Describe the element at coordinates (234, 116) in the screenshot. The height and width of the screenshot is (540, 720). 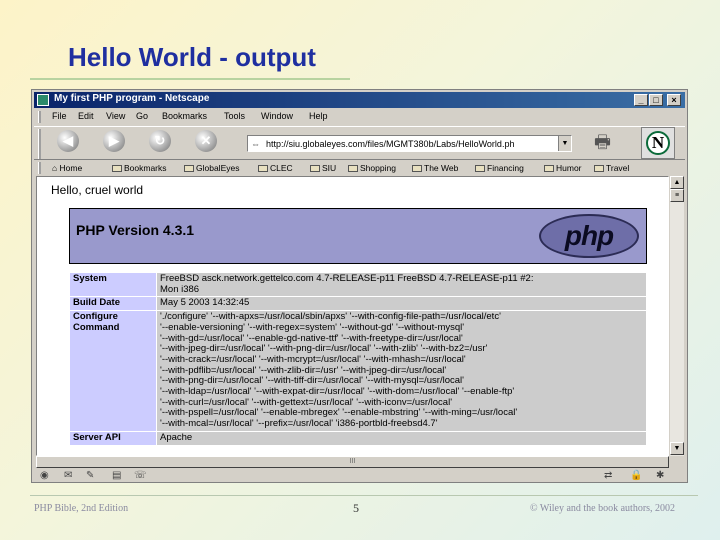
I see `menu-tools: Tools` at that location.